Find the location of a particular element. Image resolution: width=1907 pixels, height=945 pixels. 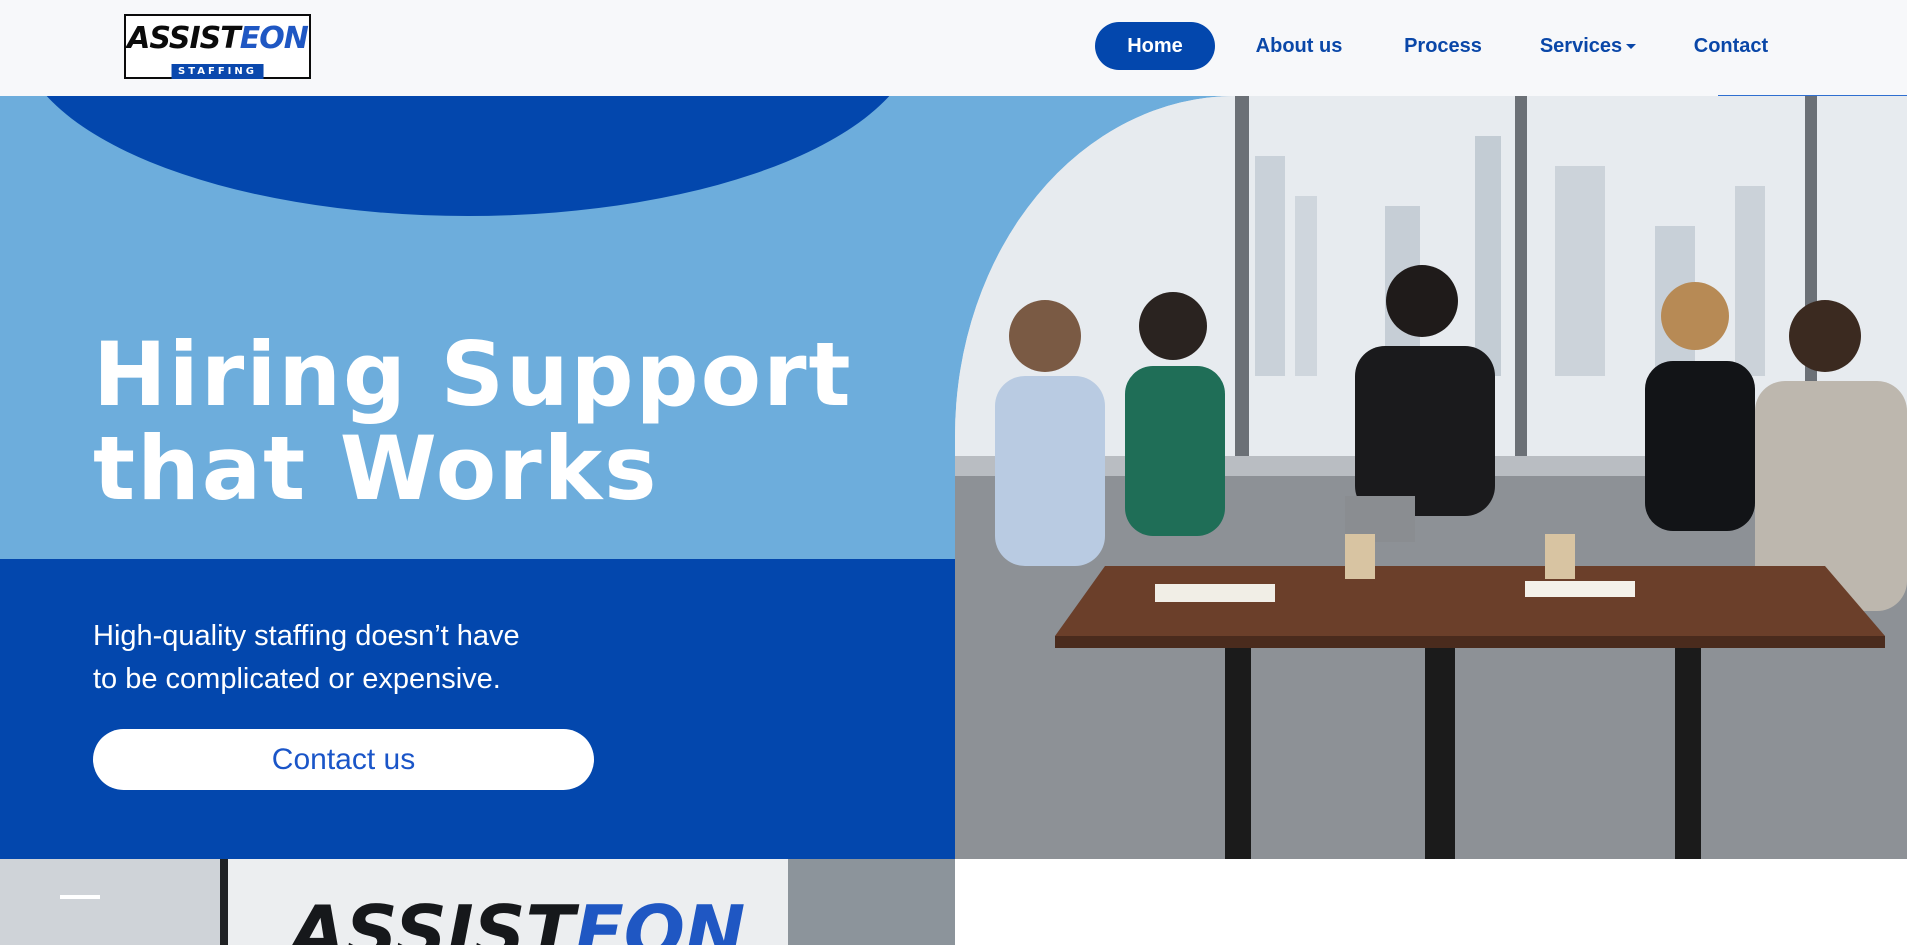

nav-services-label: Services is located at coordinates (1581, 46).